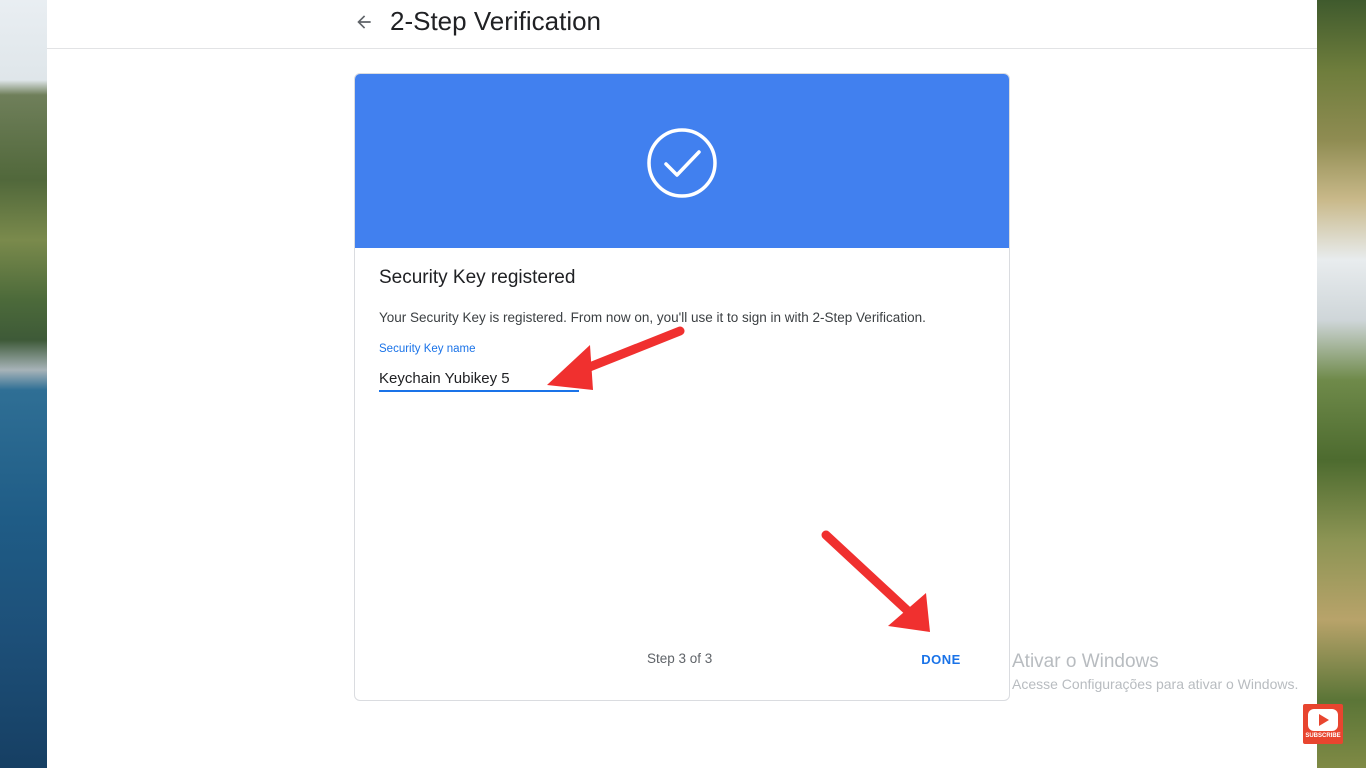  Describe the element at coordinates (1085, 661) in the screenshot. I see `windows-activation-title: Ativar o Windows` at that location.